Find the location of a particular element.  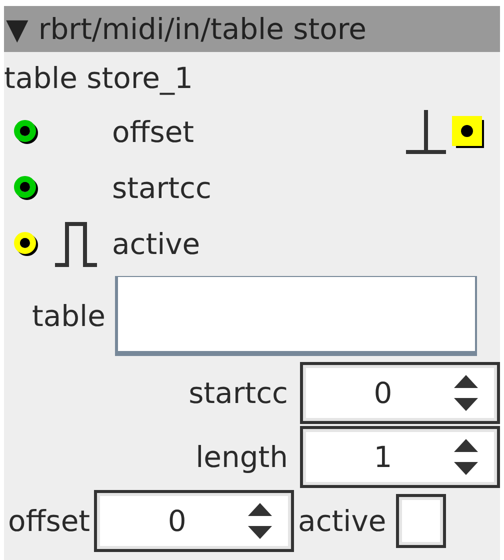

field-label: table is located at coordinates (69, 316).